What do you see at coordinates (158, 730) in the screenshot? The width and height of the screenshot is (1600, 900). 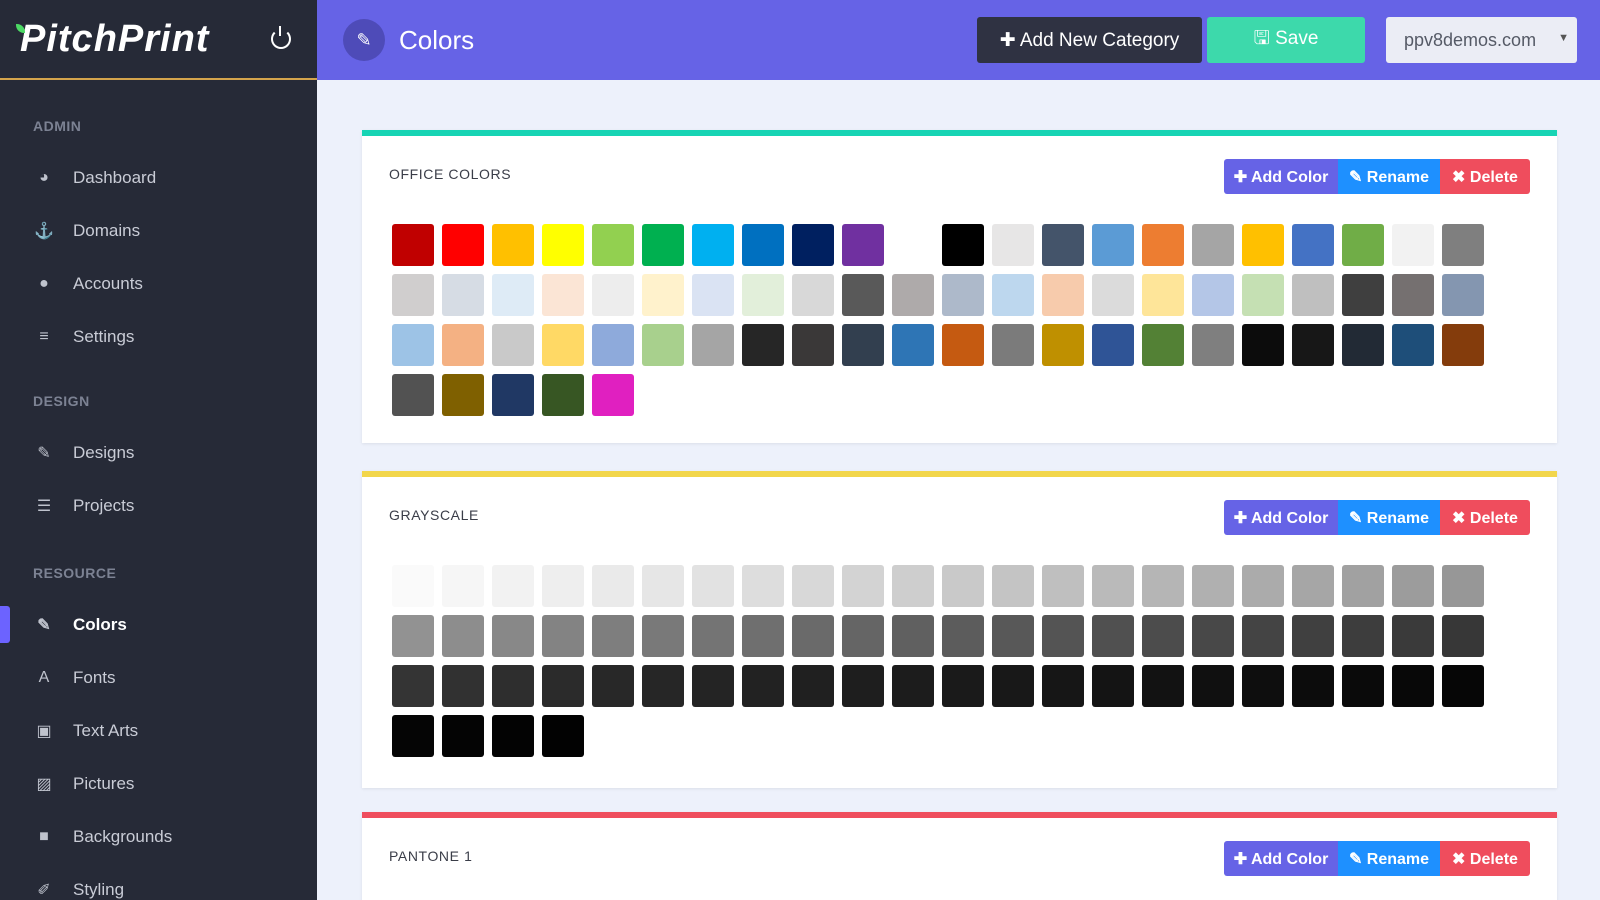 I see `sidebar-item-text-arts: ▣ Text Arts` at bounding box center [158, 730].